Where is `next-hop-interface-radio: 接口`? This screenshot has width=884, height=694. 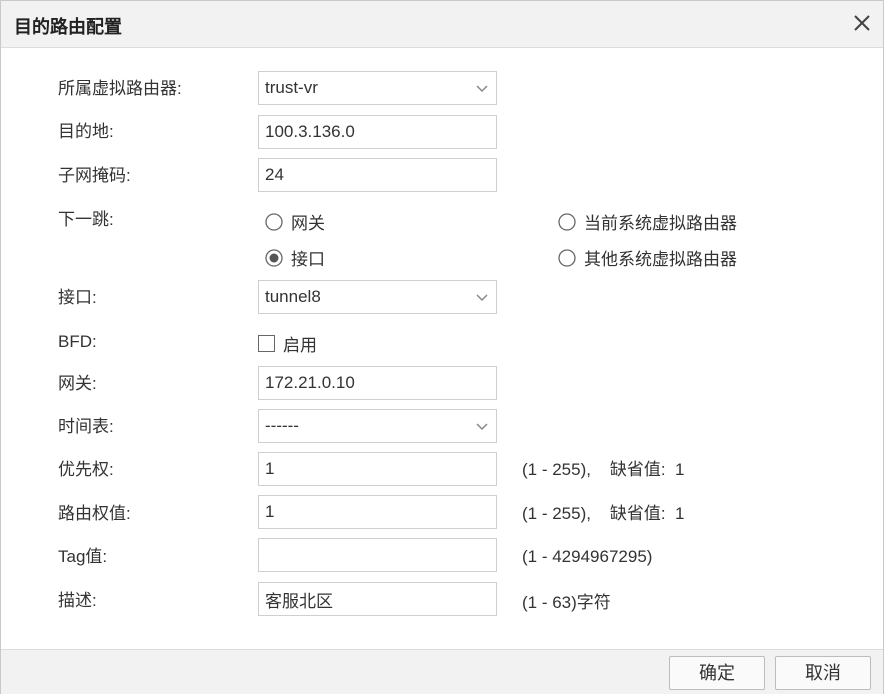 next-hop-interface-radio: 接口 is located at coordinates (295, 257).